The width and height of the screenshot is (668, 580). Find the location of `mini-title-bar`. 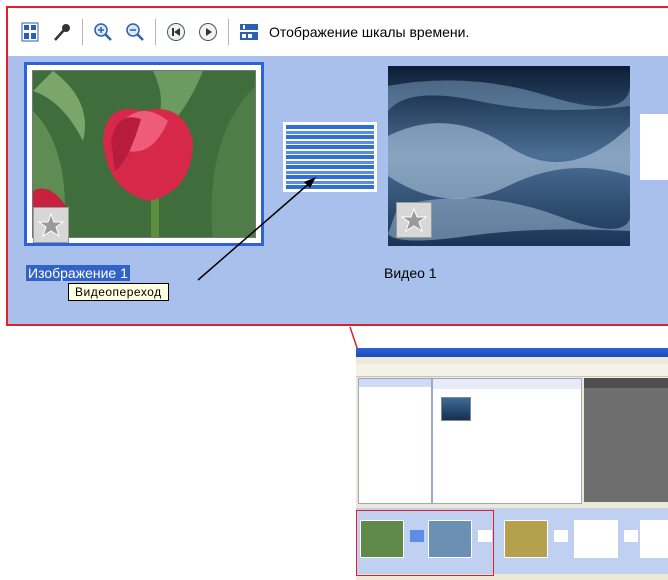

mini-title-bar is located at coordinates (512, 352).